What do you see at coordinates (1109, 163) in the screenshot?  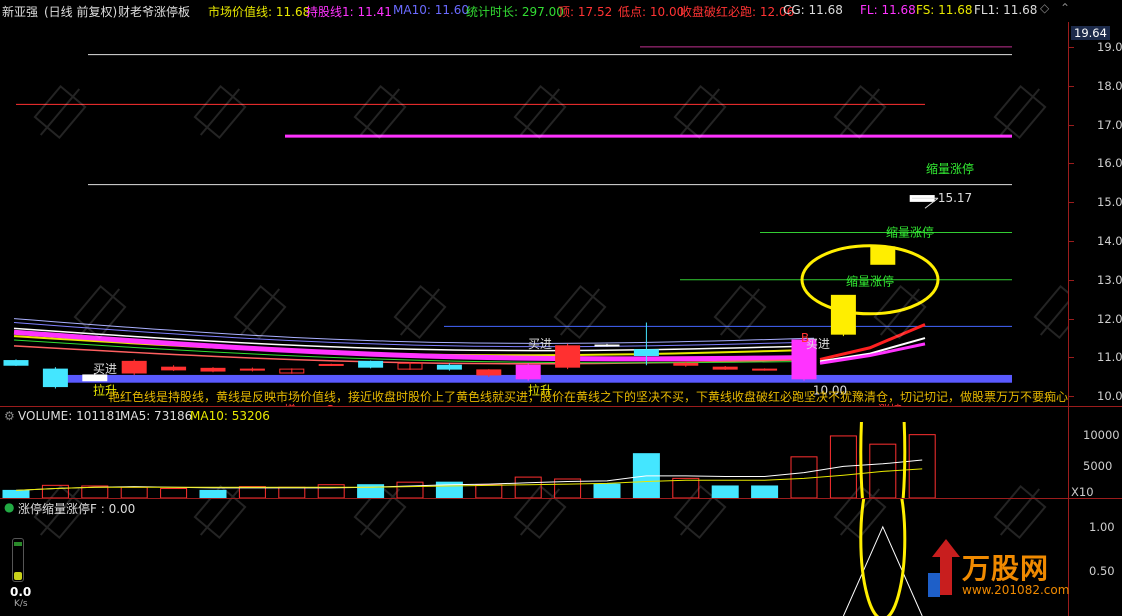 I see `price-tick-label: 16.00` at bounding box center [1109, 163].